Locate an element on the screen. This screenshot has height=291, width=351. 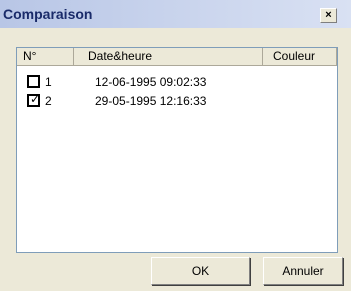
column-header-color: Couleur is located at coordinates (300, 57).